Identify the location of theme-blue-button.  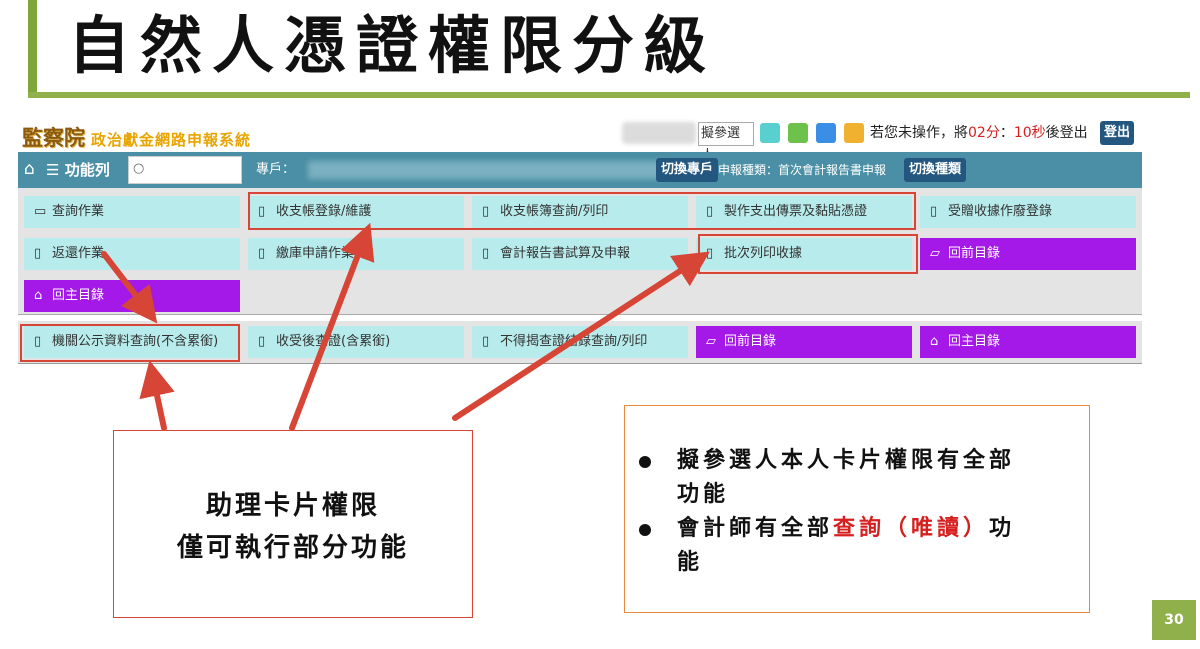
(826, 133).